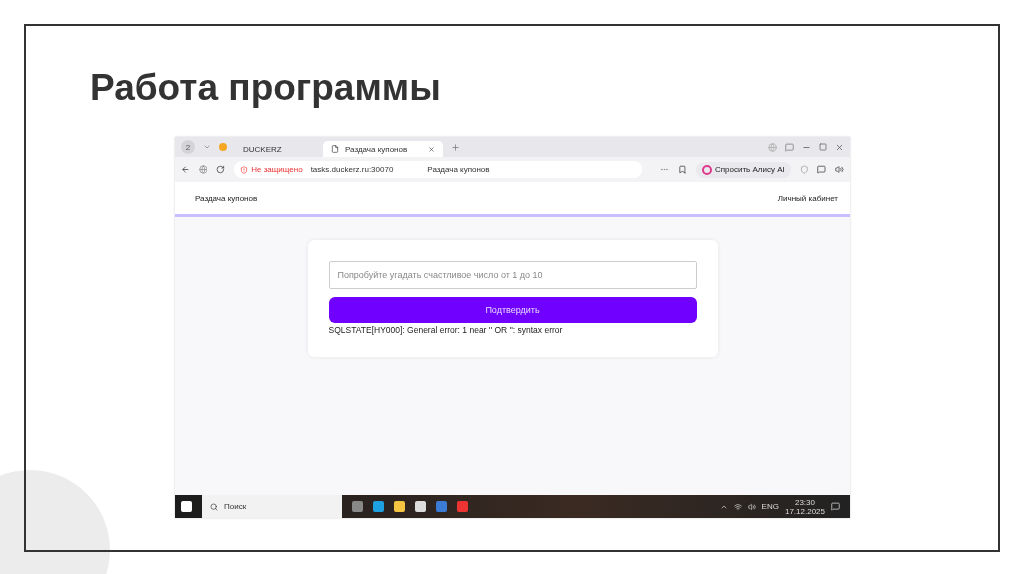 This screenshot has width=1024, height=574. I want to click on bookmark-icon, so click(682, 169).